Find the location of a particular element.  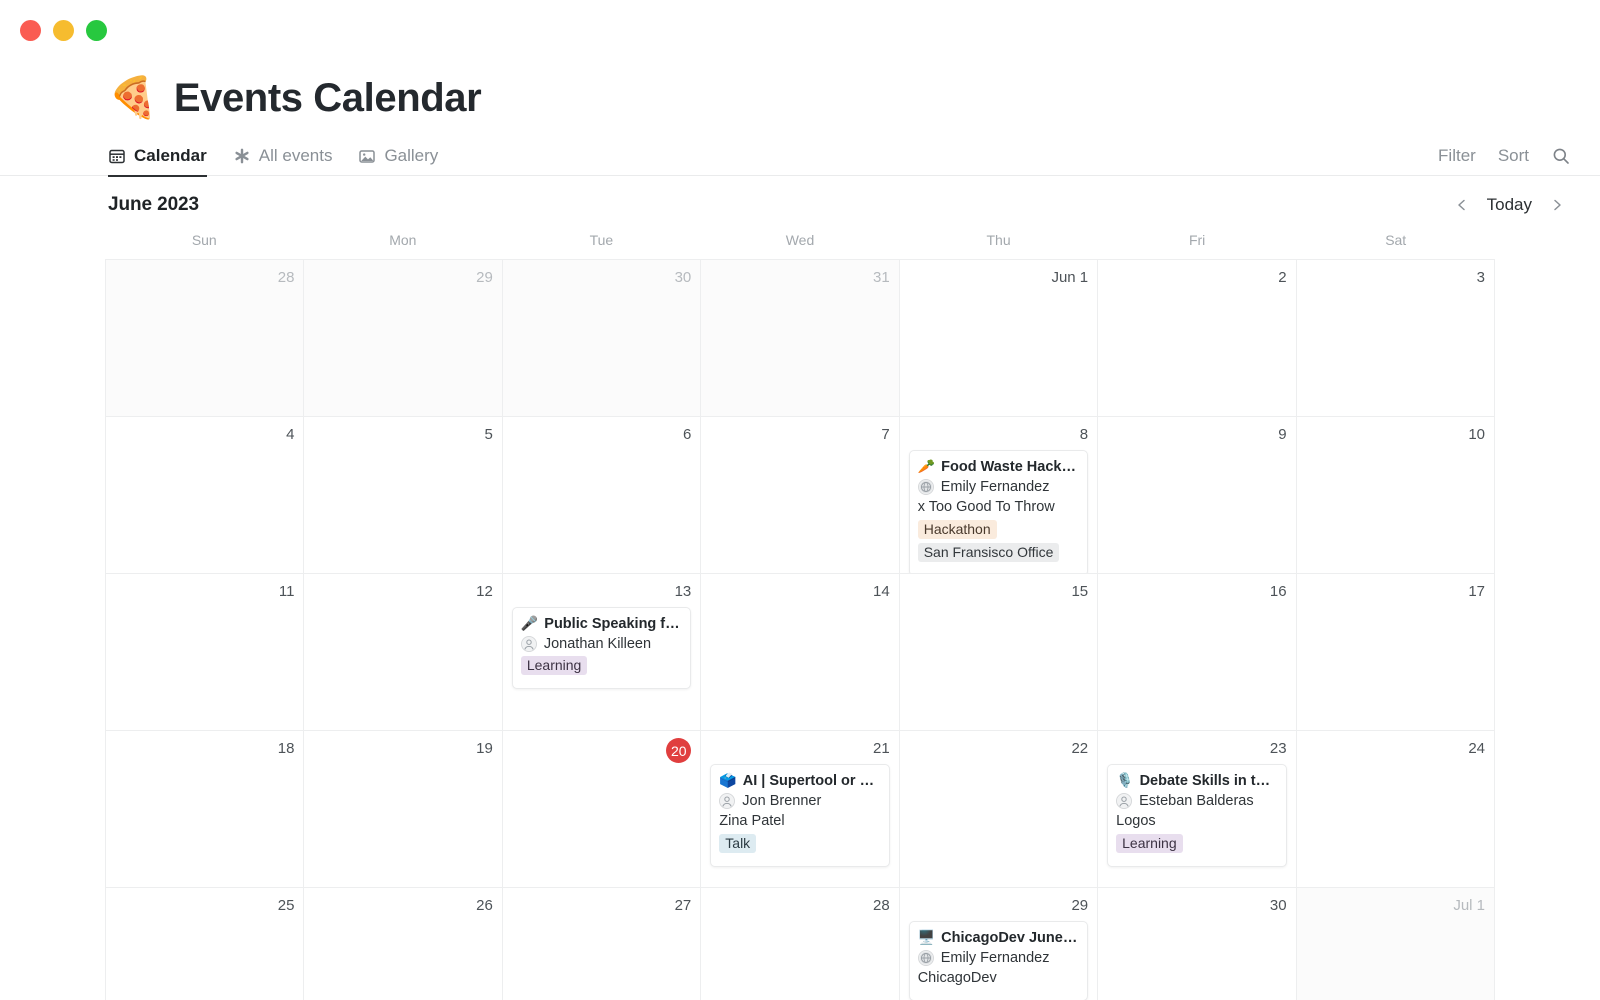

today-button: Today is located at coordinates (1509, 205).